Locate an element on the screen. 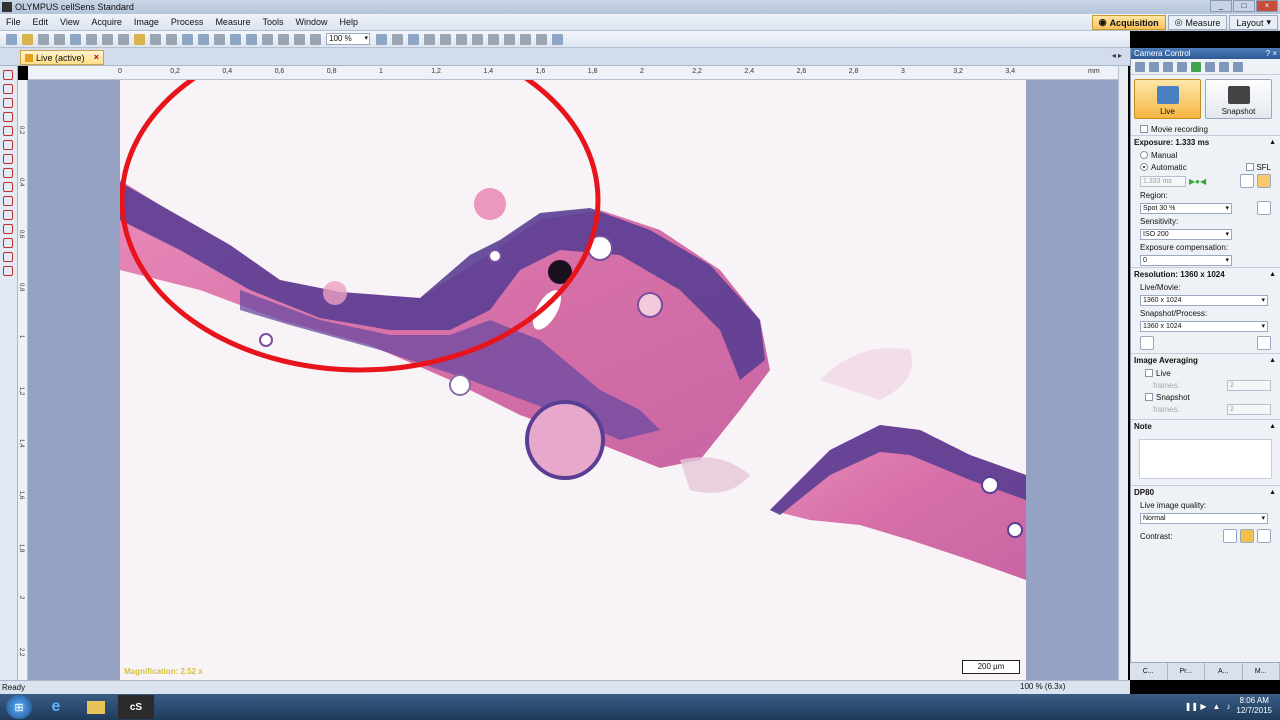  magic-wand-icon is located at coordinates (267, 39).